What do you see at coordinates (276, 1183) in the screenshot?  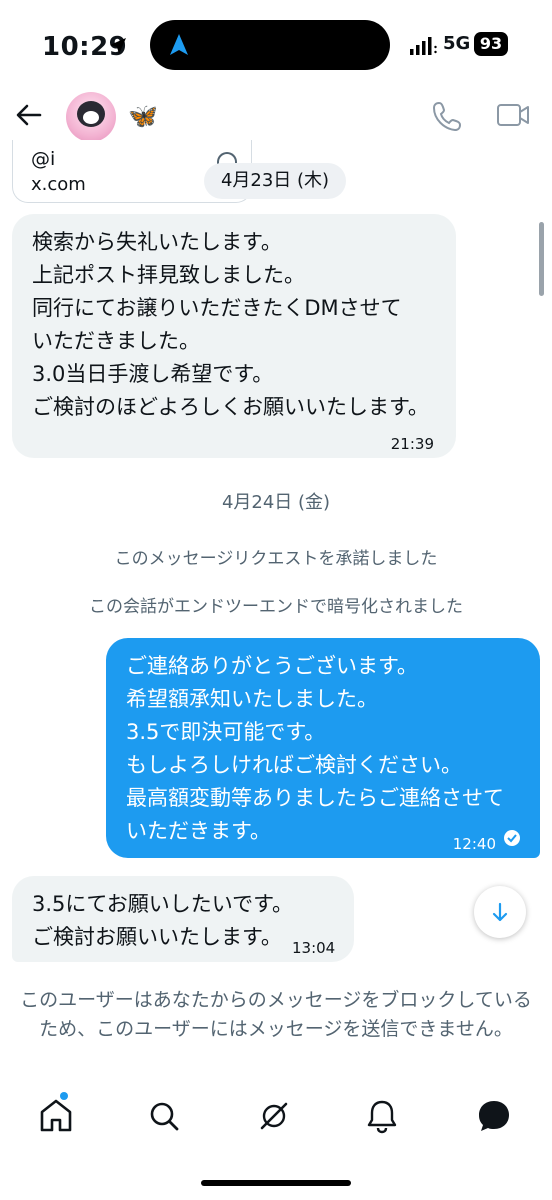 I see `home-indicator` at bounding box center [276, 1183].